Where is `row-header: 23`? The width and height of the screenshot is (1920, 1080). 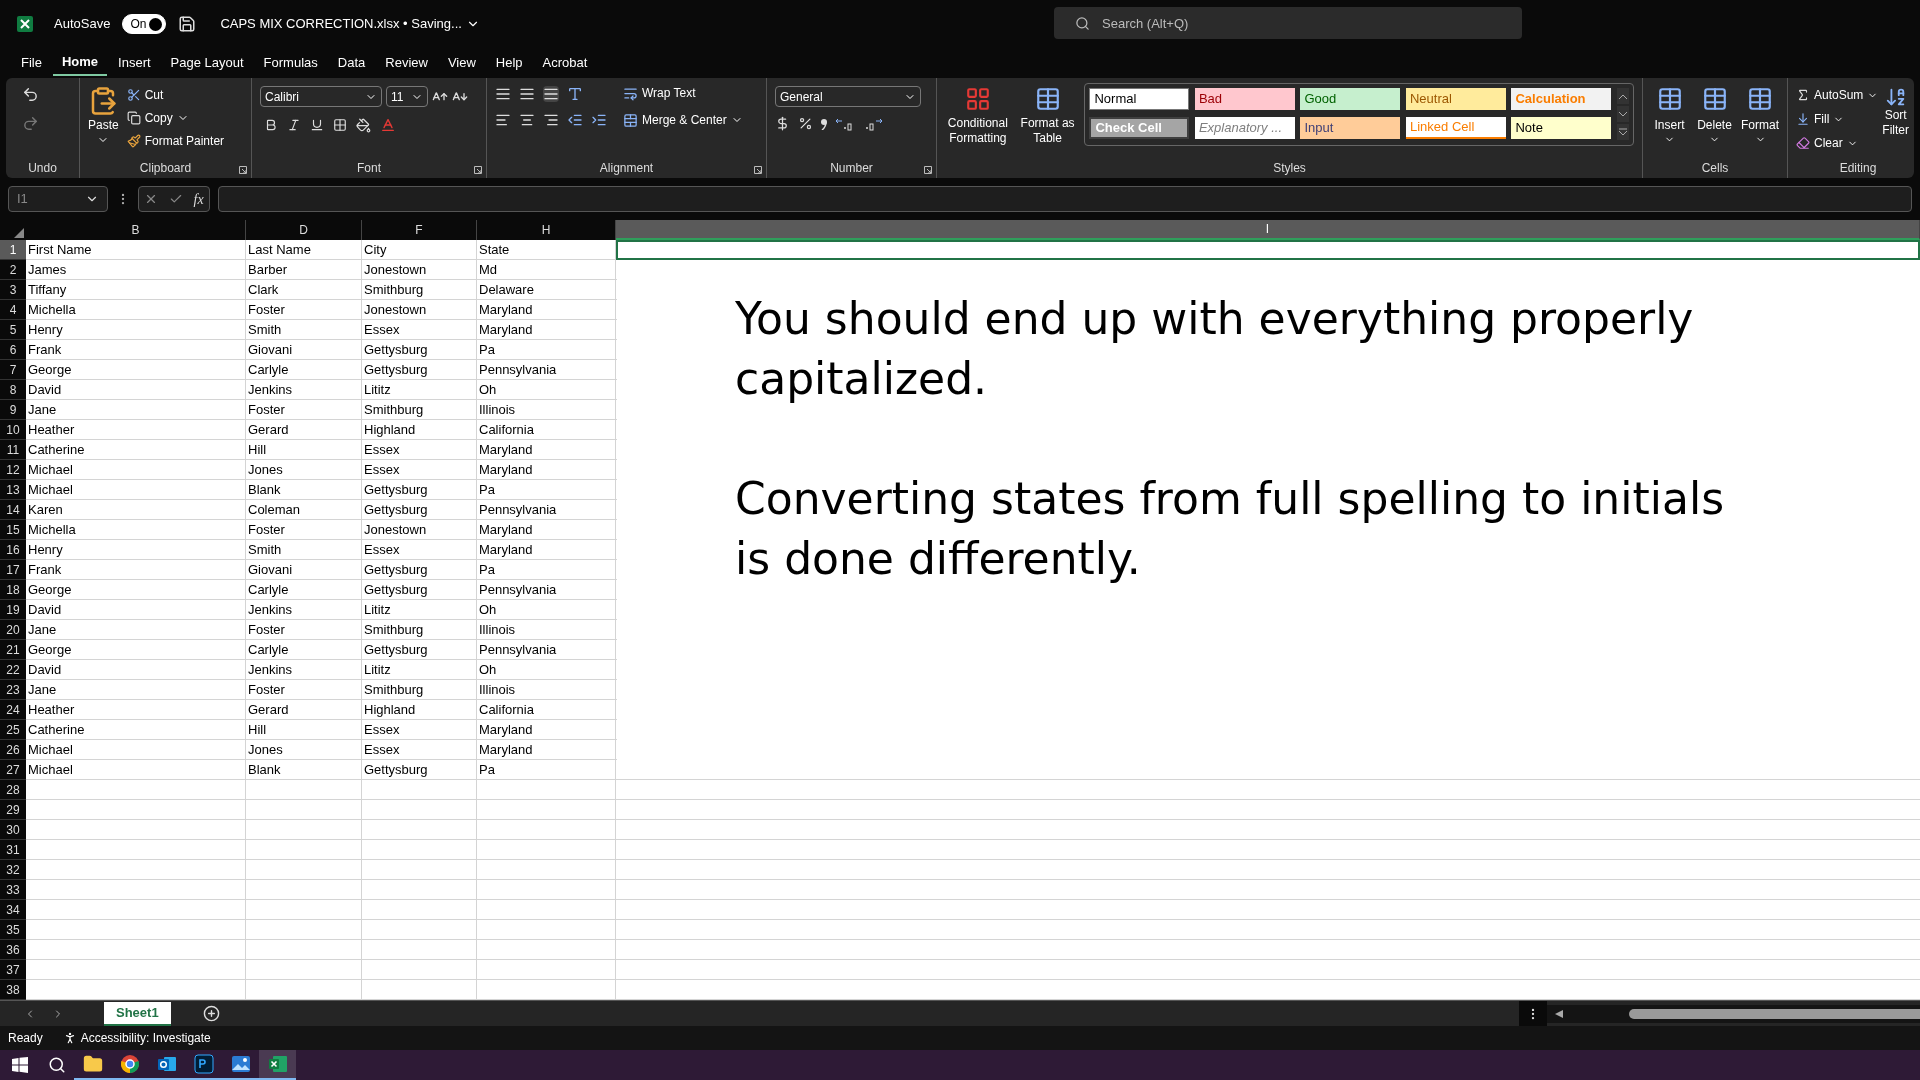 row-header: 23 is located at coordinates (13, 690).